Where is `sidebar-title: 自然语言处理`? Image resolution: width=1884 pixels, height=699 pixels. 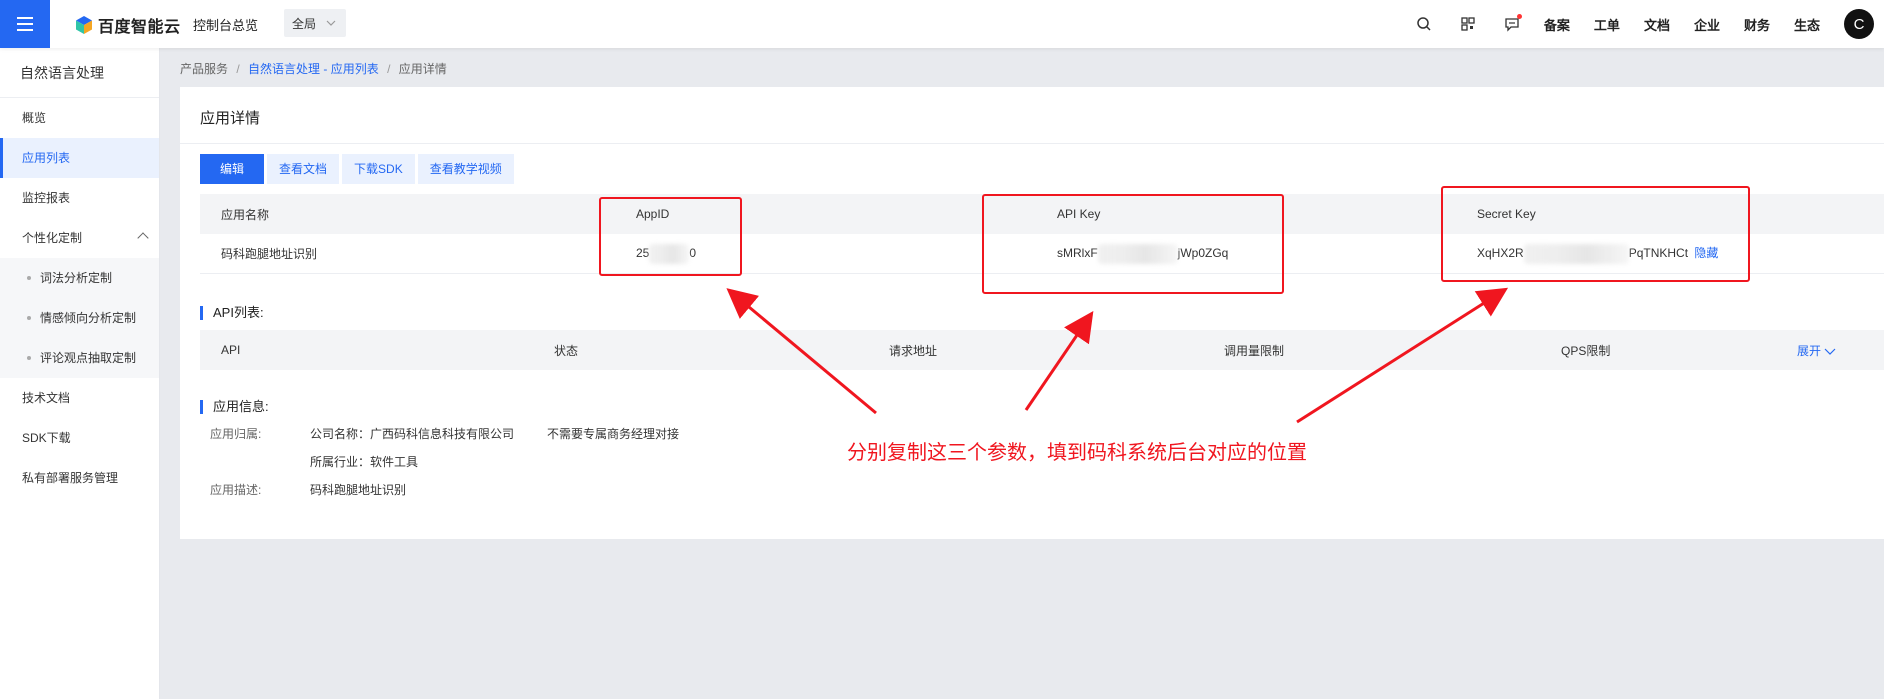
sidebar-title: 自然语言处理 is located at coordinates (79, 73).